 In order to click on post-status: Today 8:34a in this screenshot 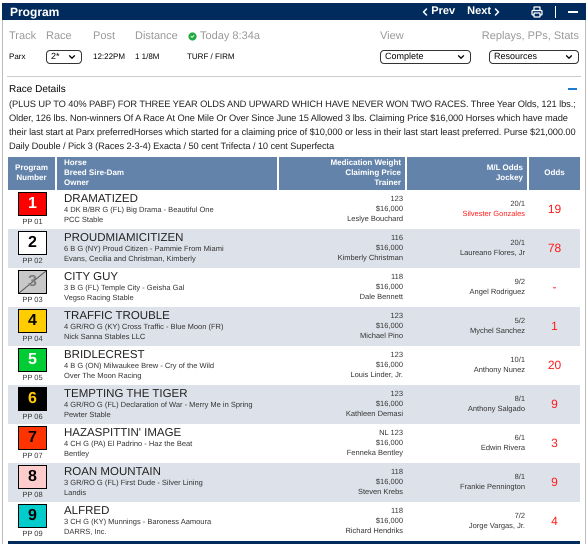, I will do `click(230, 36)`.